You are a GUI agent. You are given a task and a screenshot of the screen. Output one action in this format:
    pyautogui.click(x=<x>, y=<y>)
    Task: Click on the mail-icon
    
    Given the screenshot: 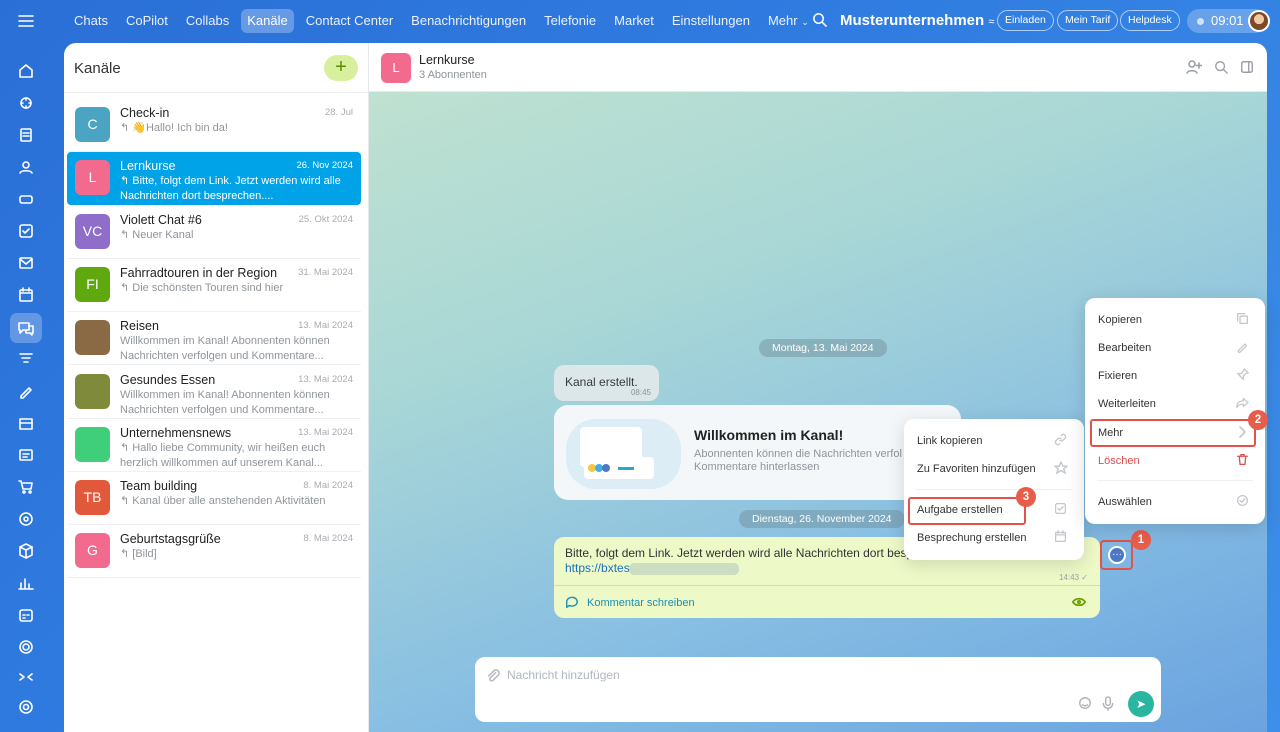 What is the action you would take?
    pyautogui.click(x=26, y=263)
    